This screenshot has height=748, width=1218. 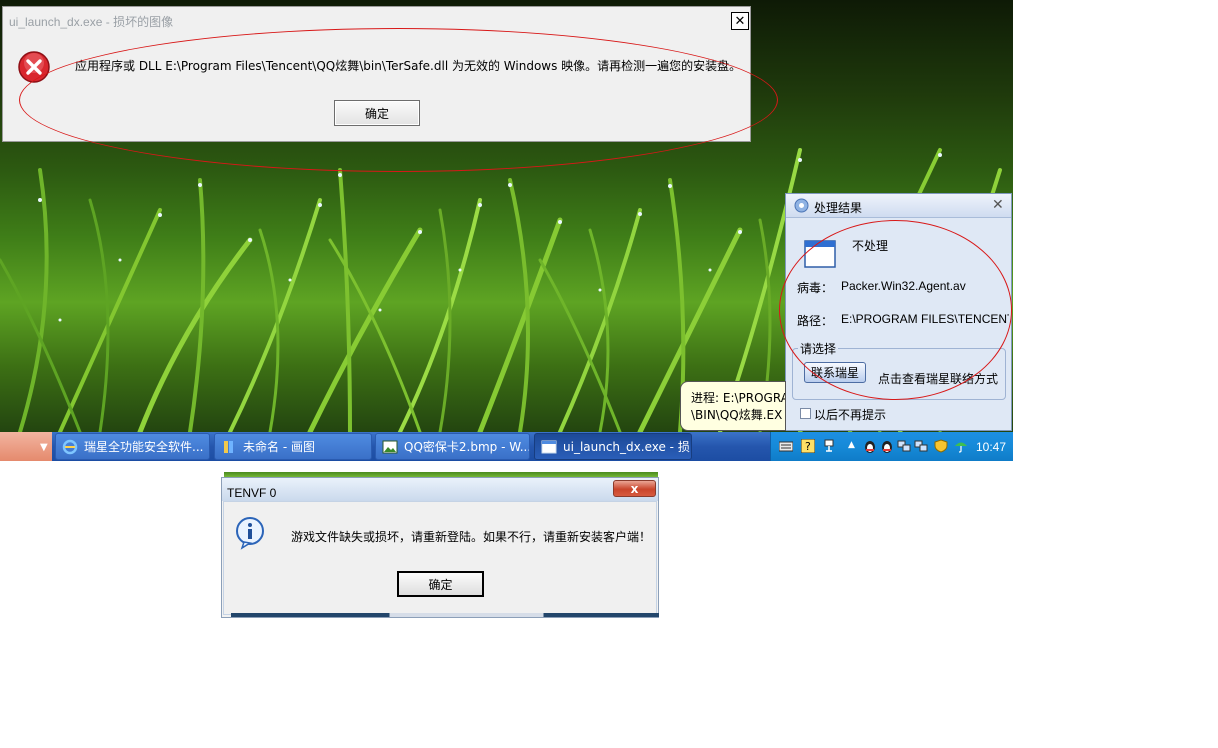 I want to click on help-icon: ?, so click(x=808, y=446).